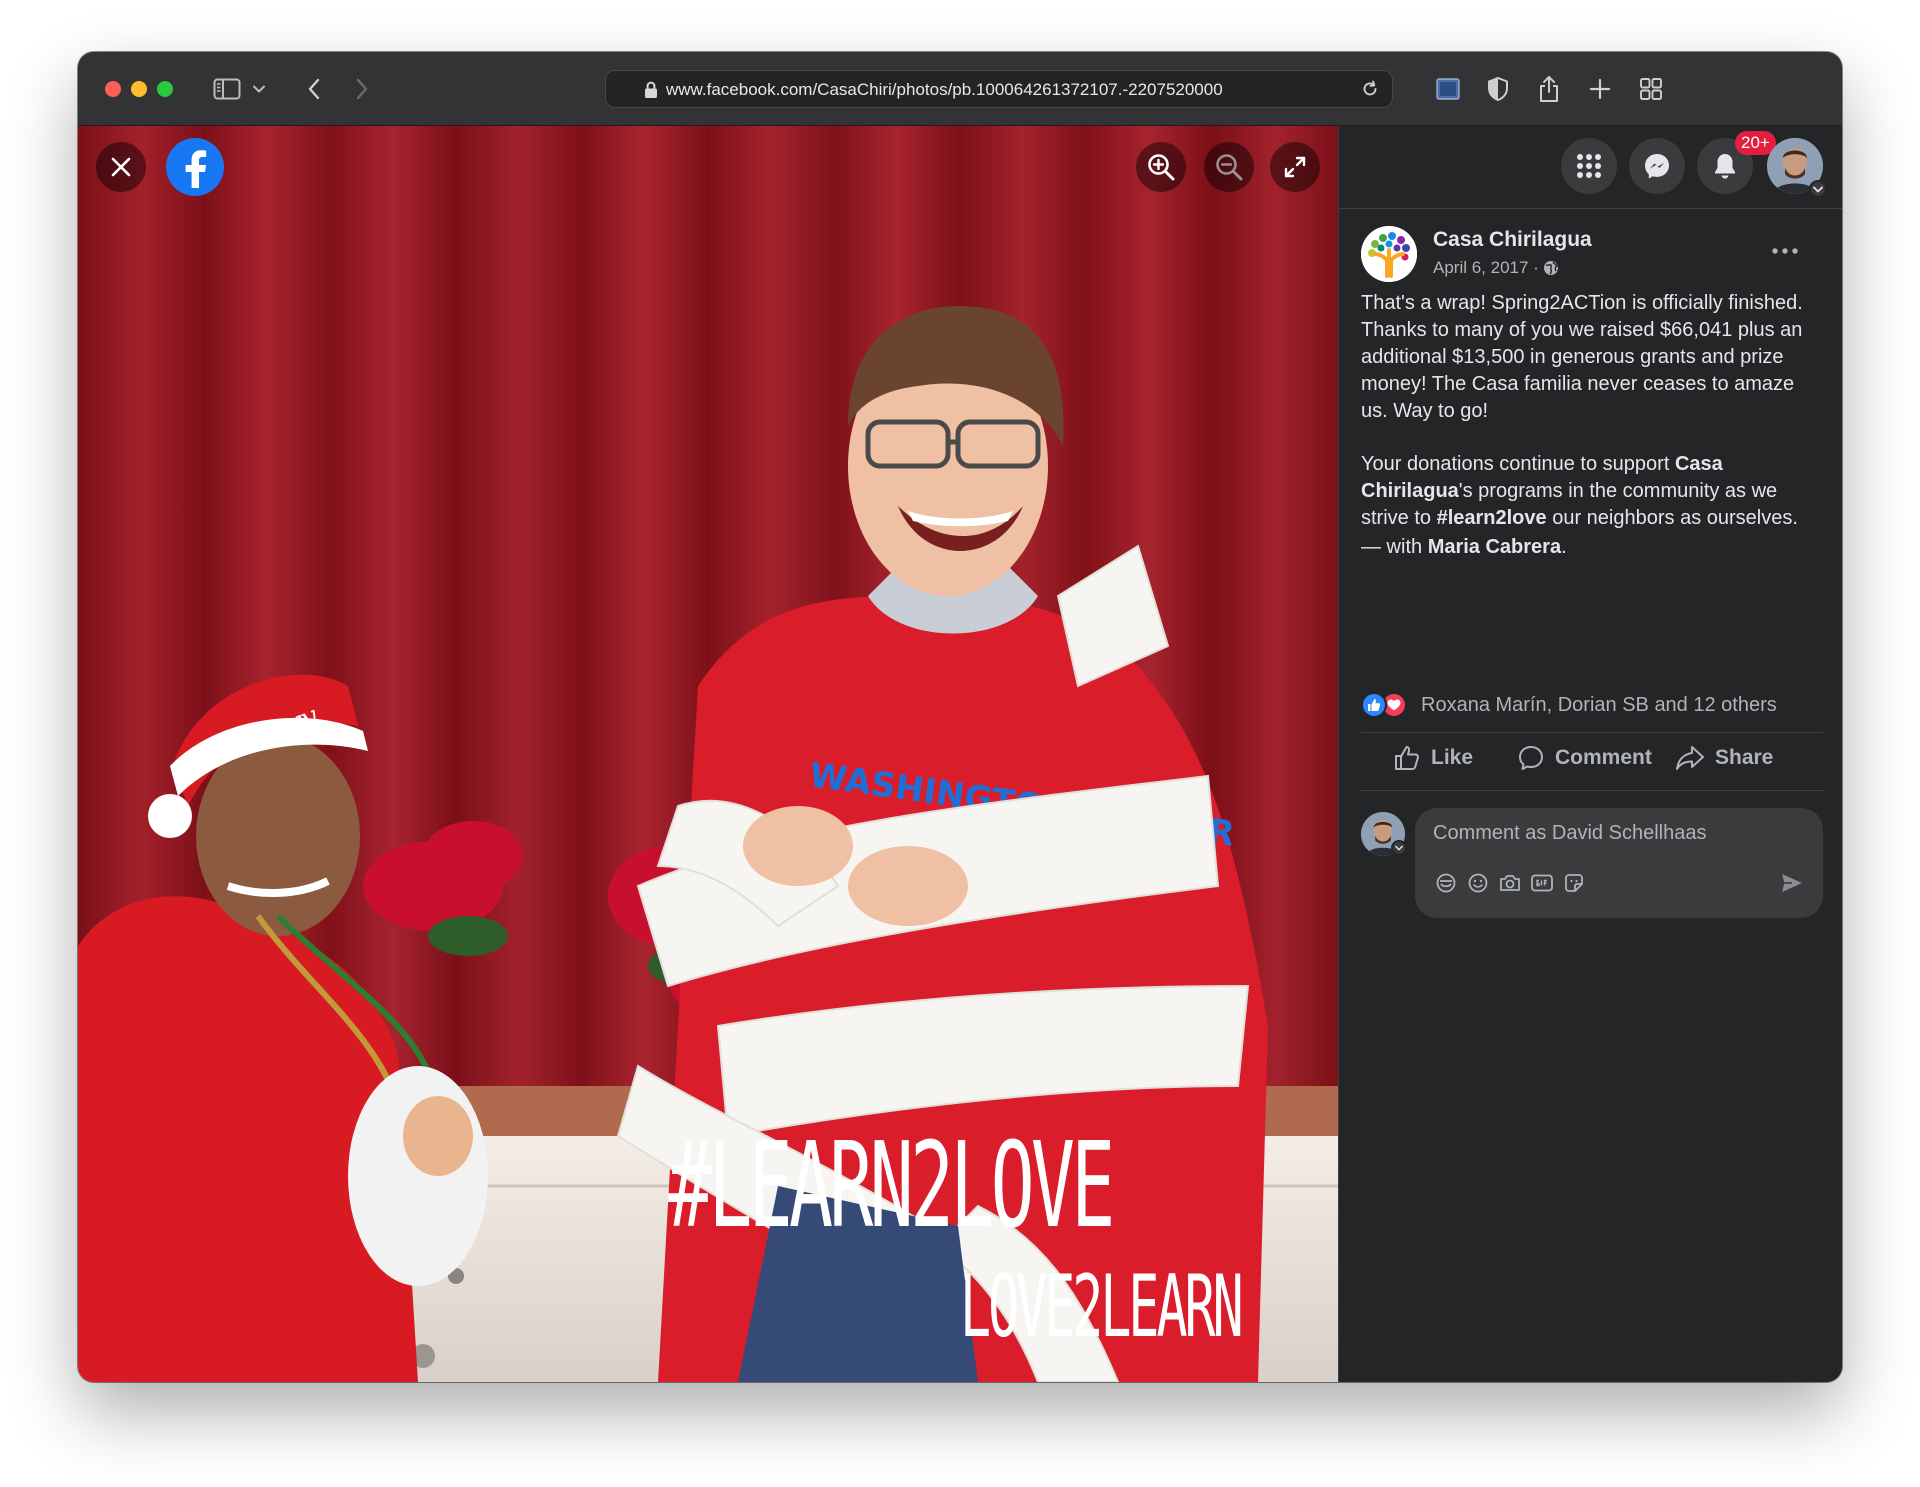  Describe the element at coordinates (1603, 757) in the screenshot. I see `comment-label: Comment` at that location.